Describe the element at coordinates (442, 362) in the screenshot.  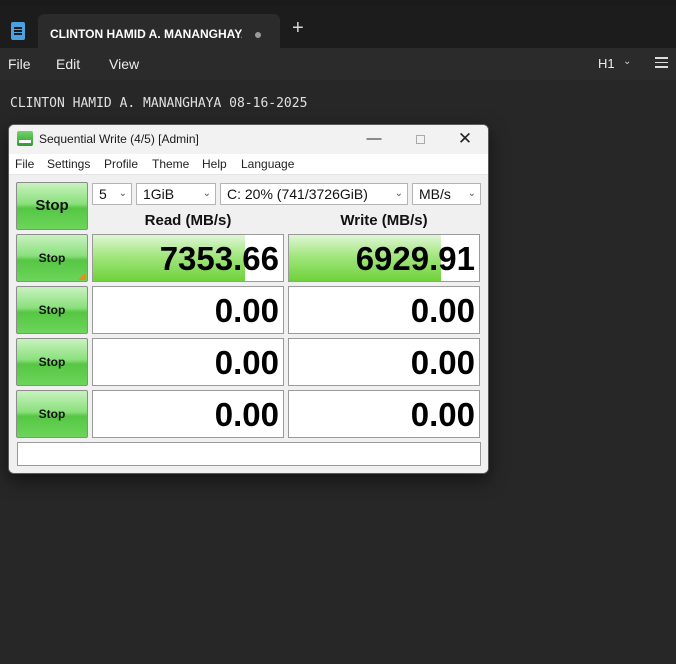
I see `write-value-row3: 0.00` at that location.